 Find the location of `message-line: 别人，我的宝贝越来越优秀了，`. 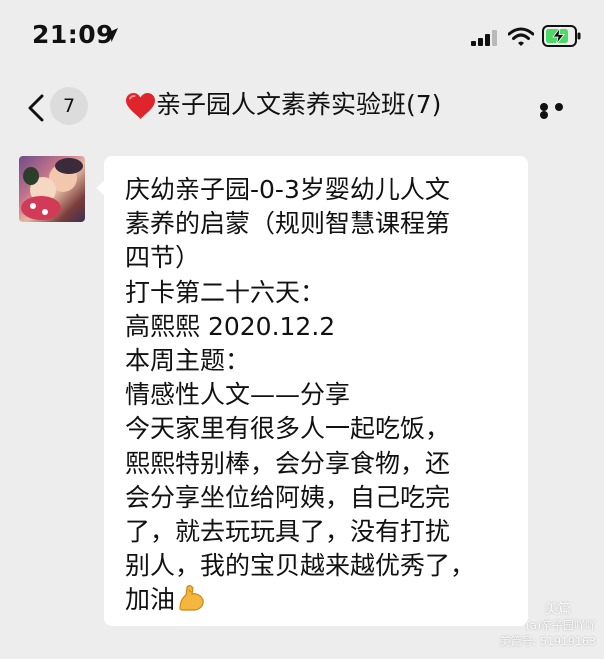

message-line: 别人，我的宝贝越来越优秀了， is located at coordinates (300, 566).